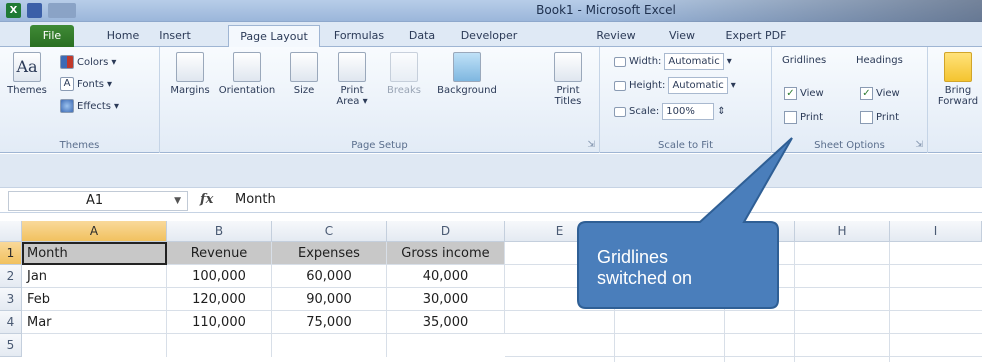 This screenshot has height=362, width=982. I want to click on cell-a3: Feb, so click(94, 299).